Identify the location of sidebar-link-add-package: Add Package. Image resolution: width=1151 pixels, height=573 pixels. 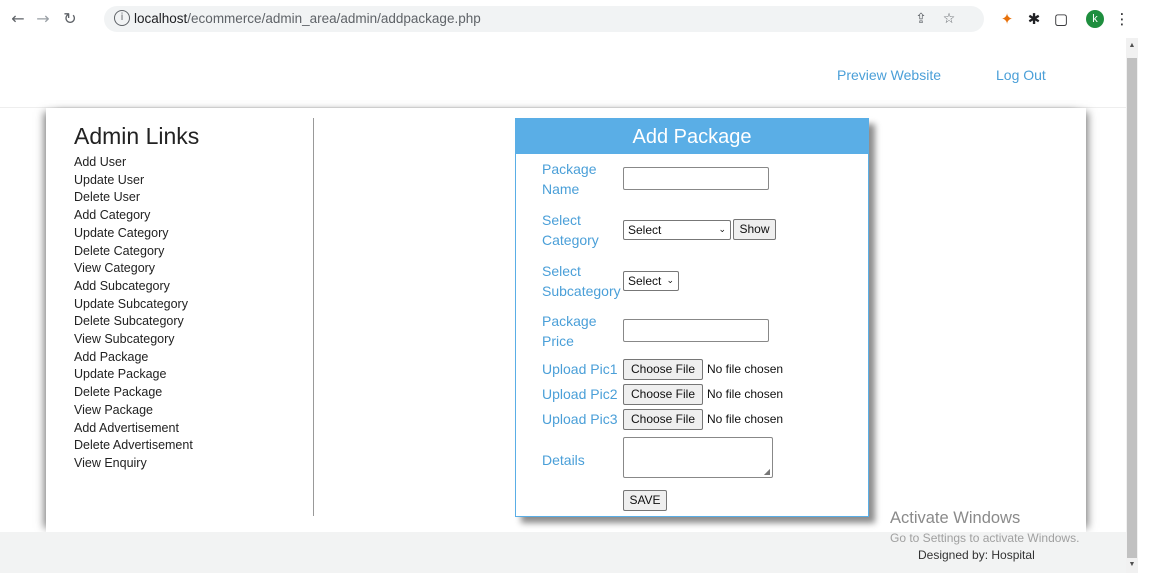
(136, 358).